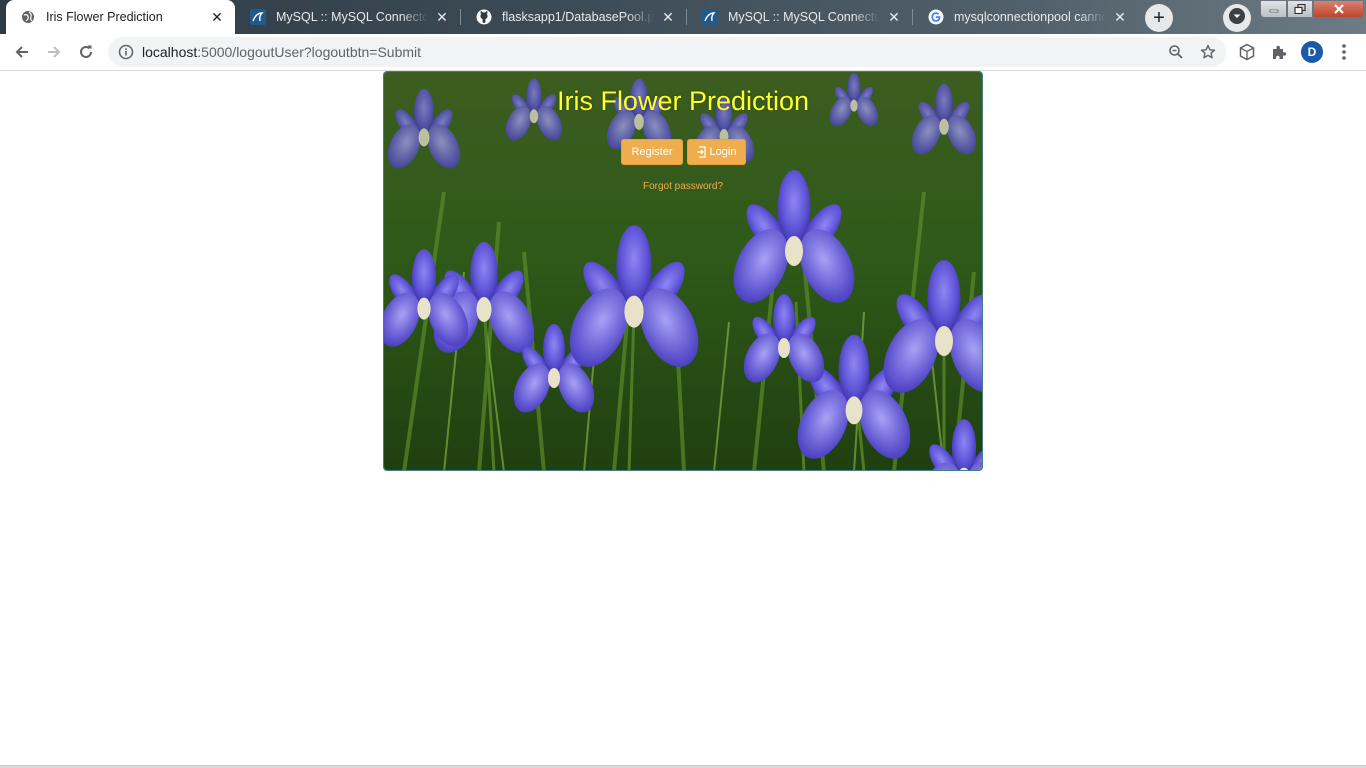  What do you see at coordinates (936, 17) in the screenshot?
I see `google-icon` at bounding box center [936, 17].